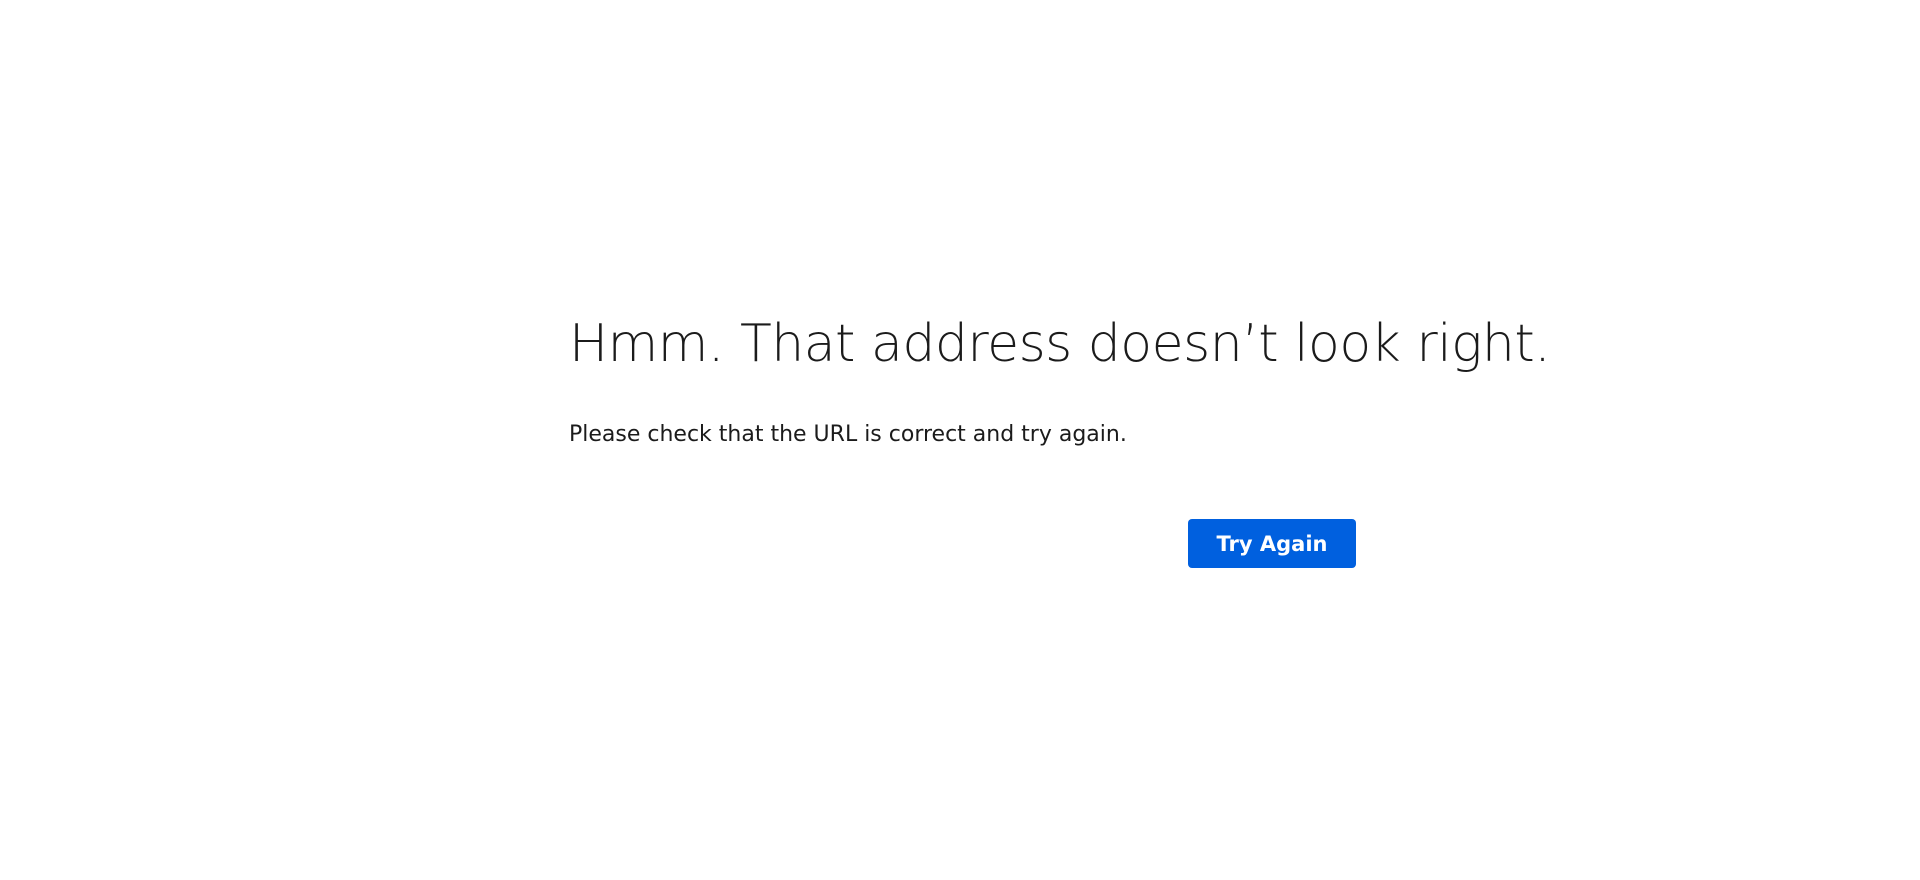  Describe the element at coordinates (1272, 543) in the screenshot. I see `try-again-button: Try Again` at that location.